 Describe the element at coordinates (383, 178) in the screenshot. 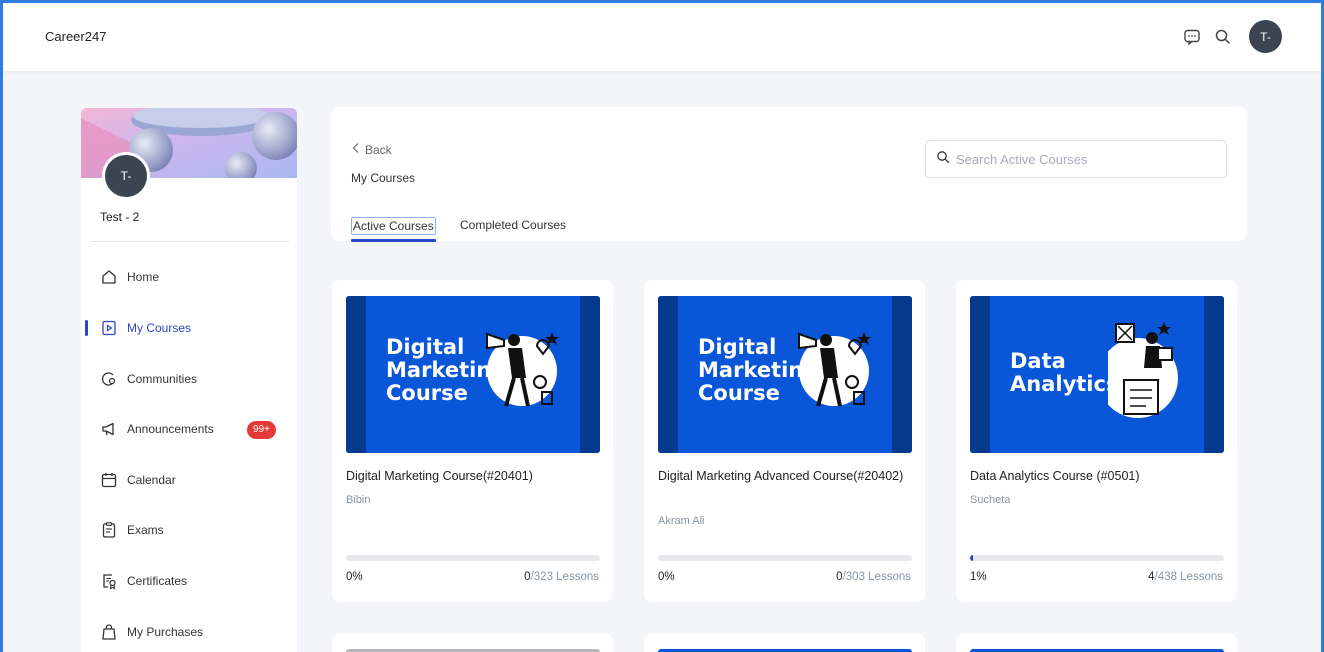

I see `page-title: My Courses` at that location.